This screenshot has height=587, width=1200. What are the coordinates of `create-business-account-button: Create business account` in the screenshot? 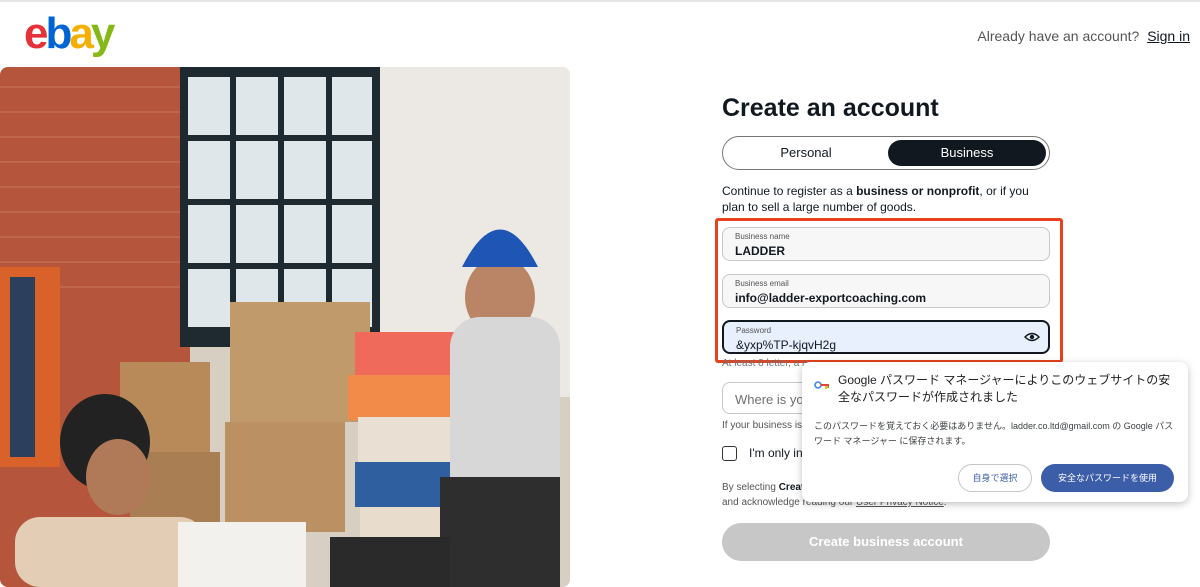 It's located at (886, 542).